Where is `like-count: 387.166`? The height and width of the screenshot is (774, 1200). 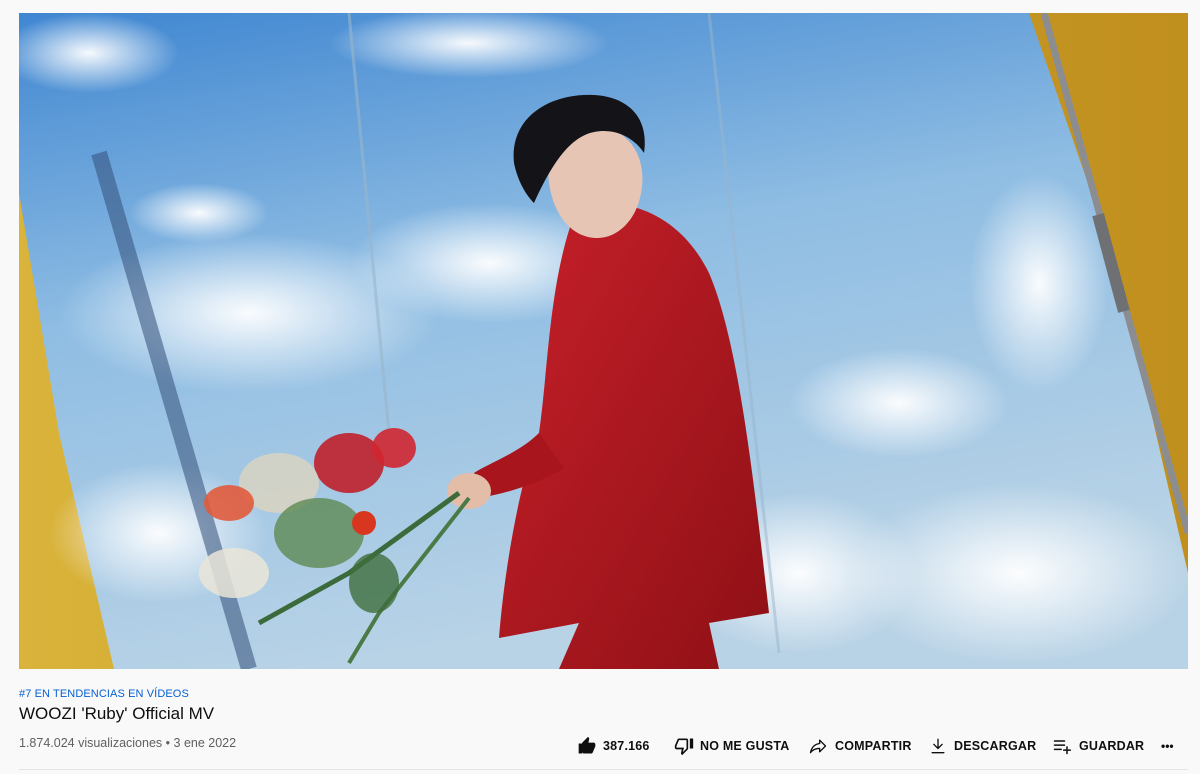
like-count: 387.166 is located at coordinates (626, 746).